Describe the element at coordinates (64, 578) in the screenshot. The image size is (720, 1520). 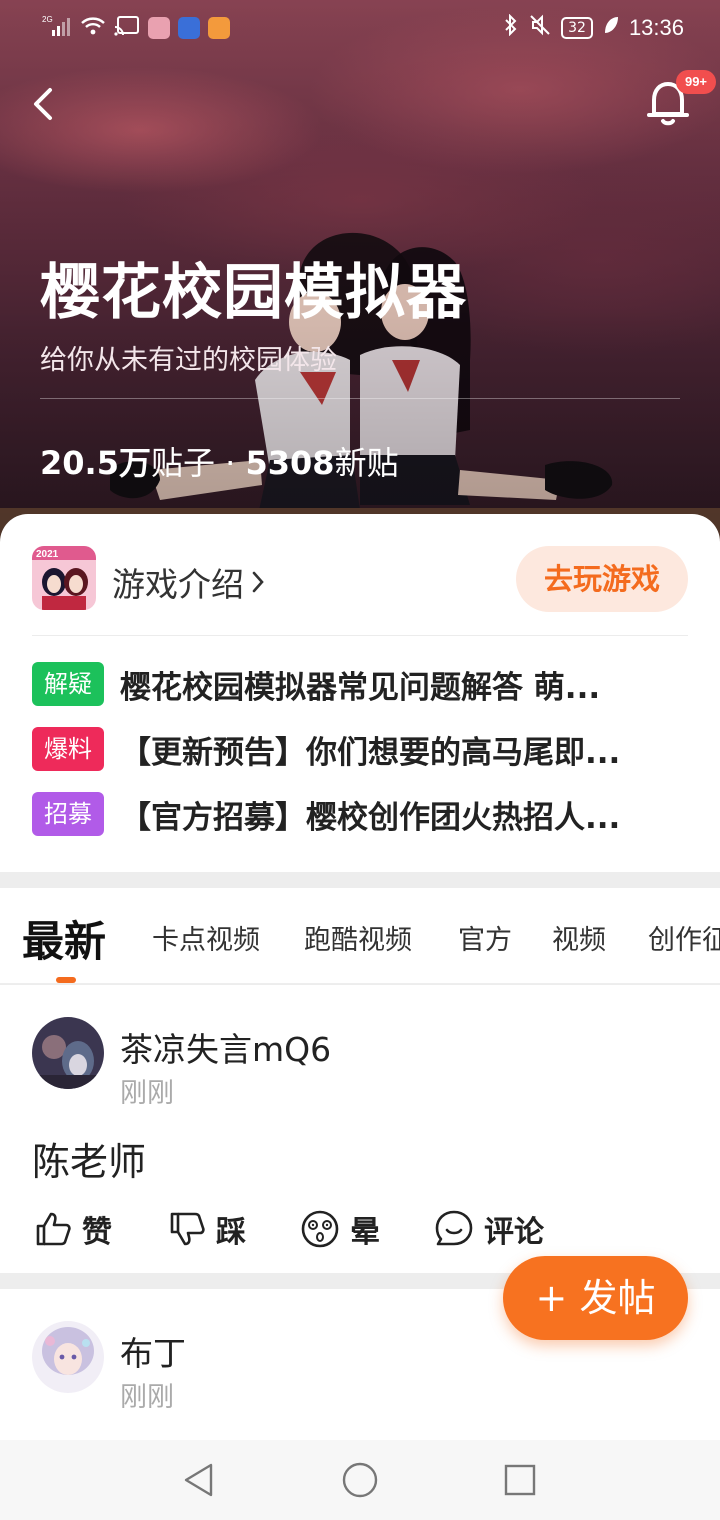
I see `game-app-icon: 2021` at that location.